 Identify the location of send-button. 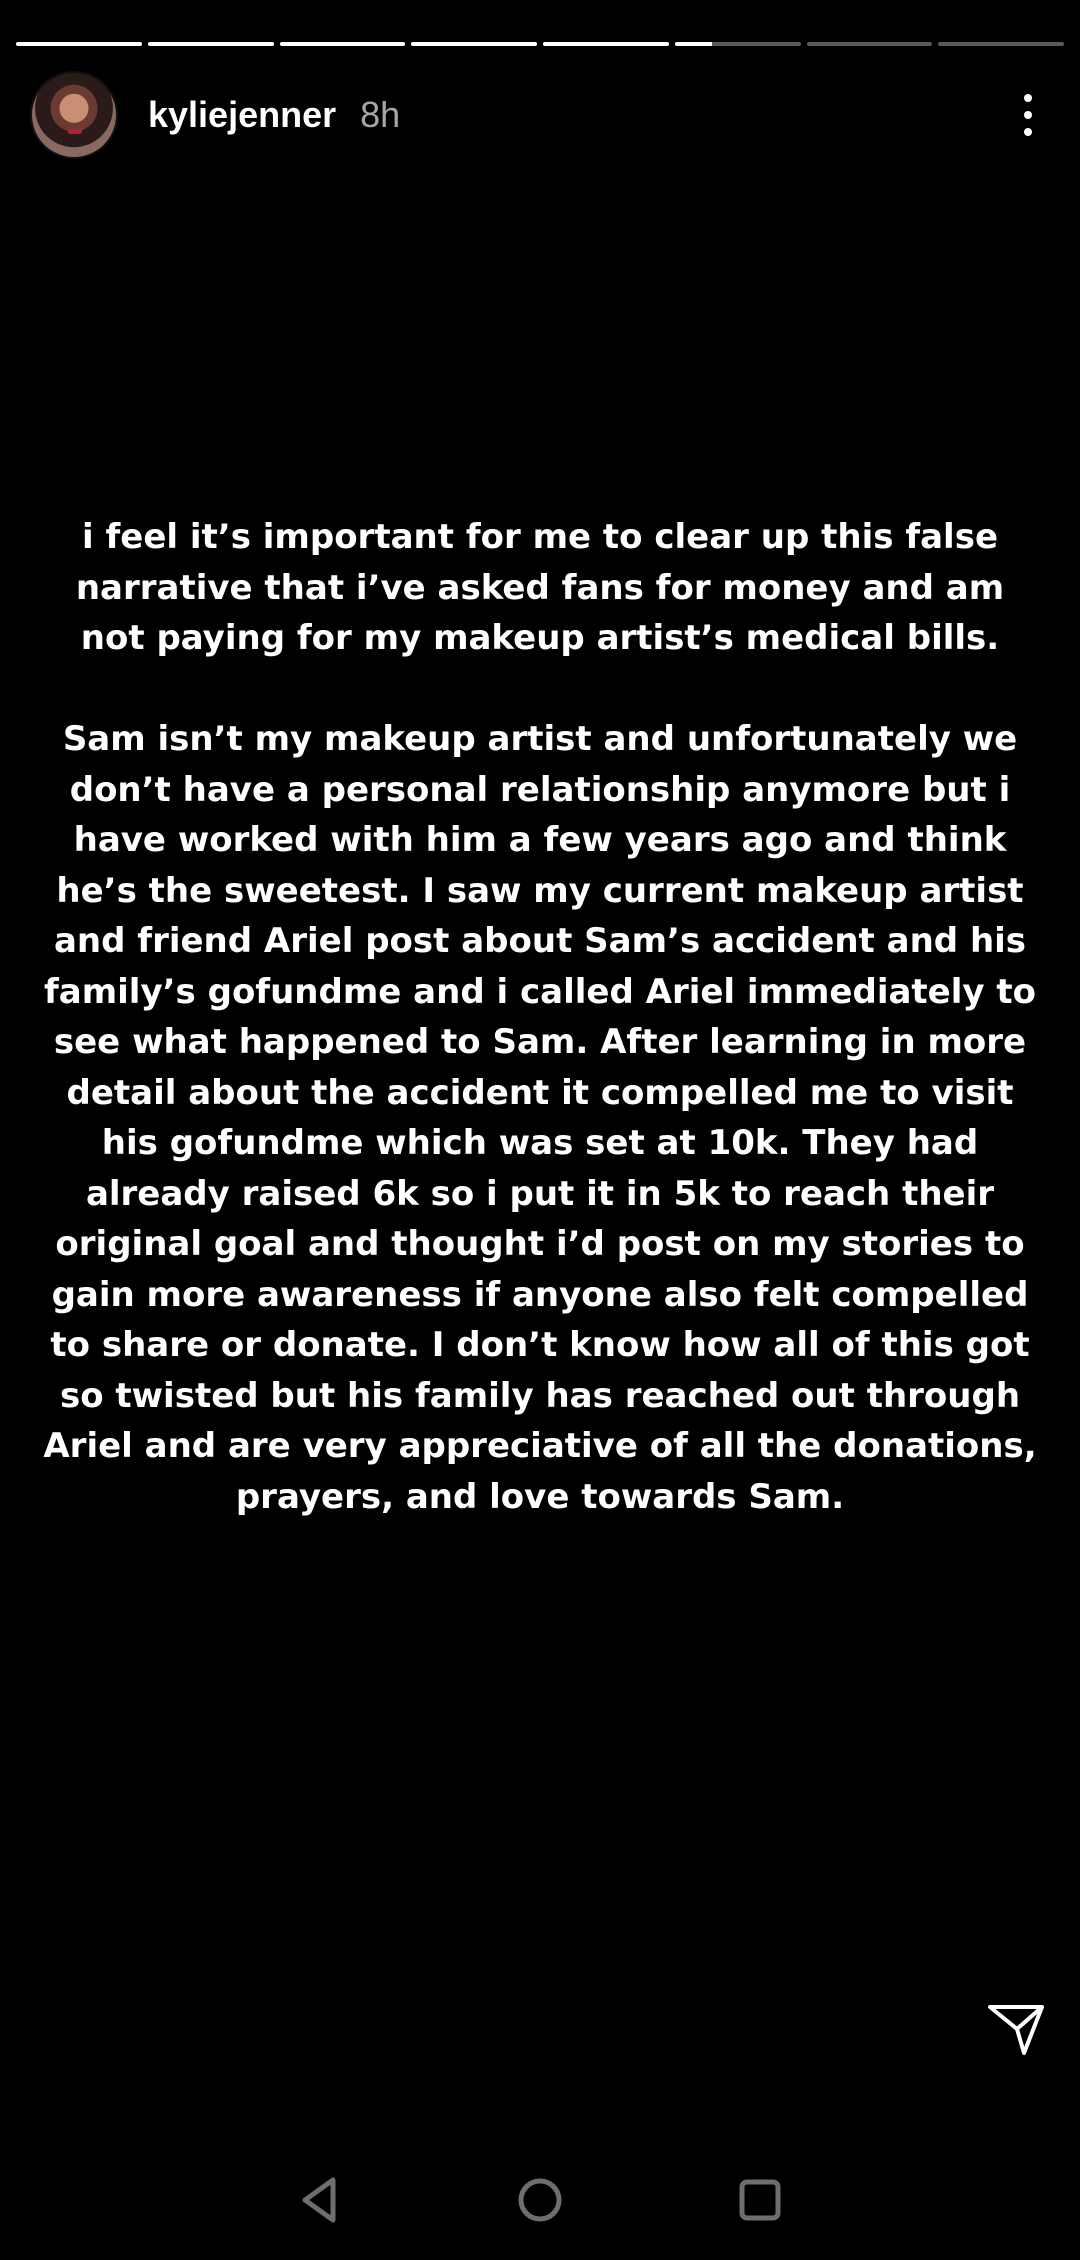
(1016, 2028).